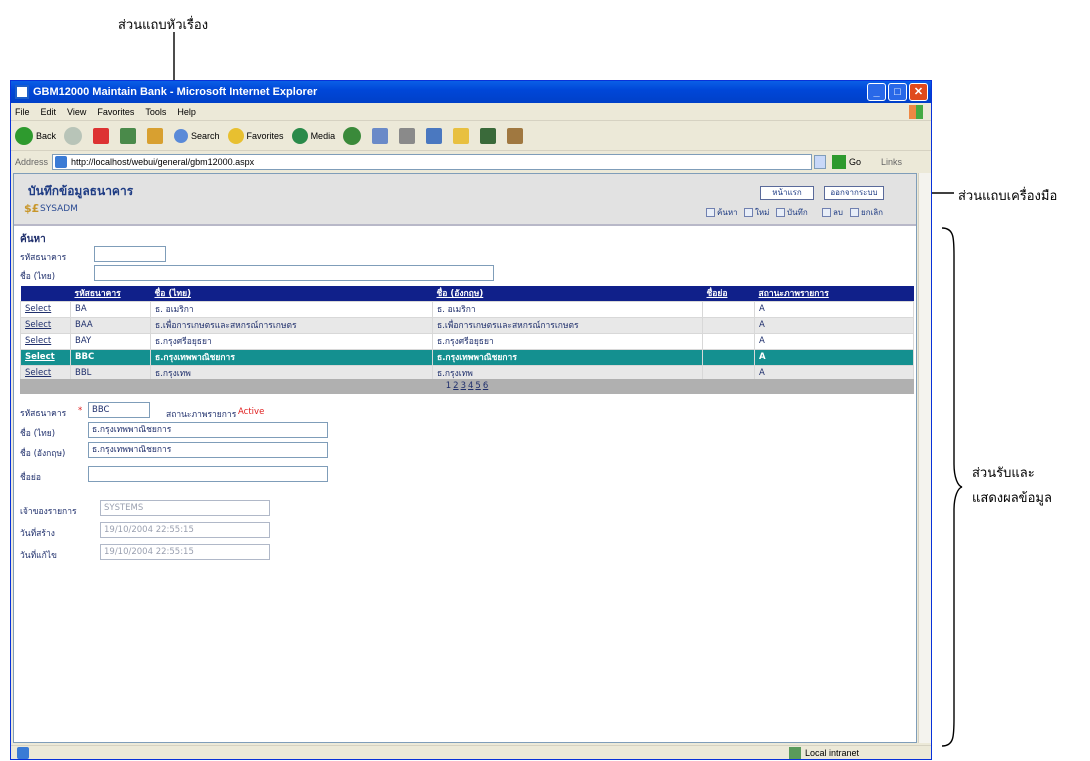  I want to click on menu-edit: Edit, so click(49, 112).